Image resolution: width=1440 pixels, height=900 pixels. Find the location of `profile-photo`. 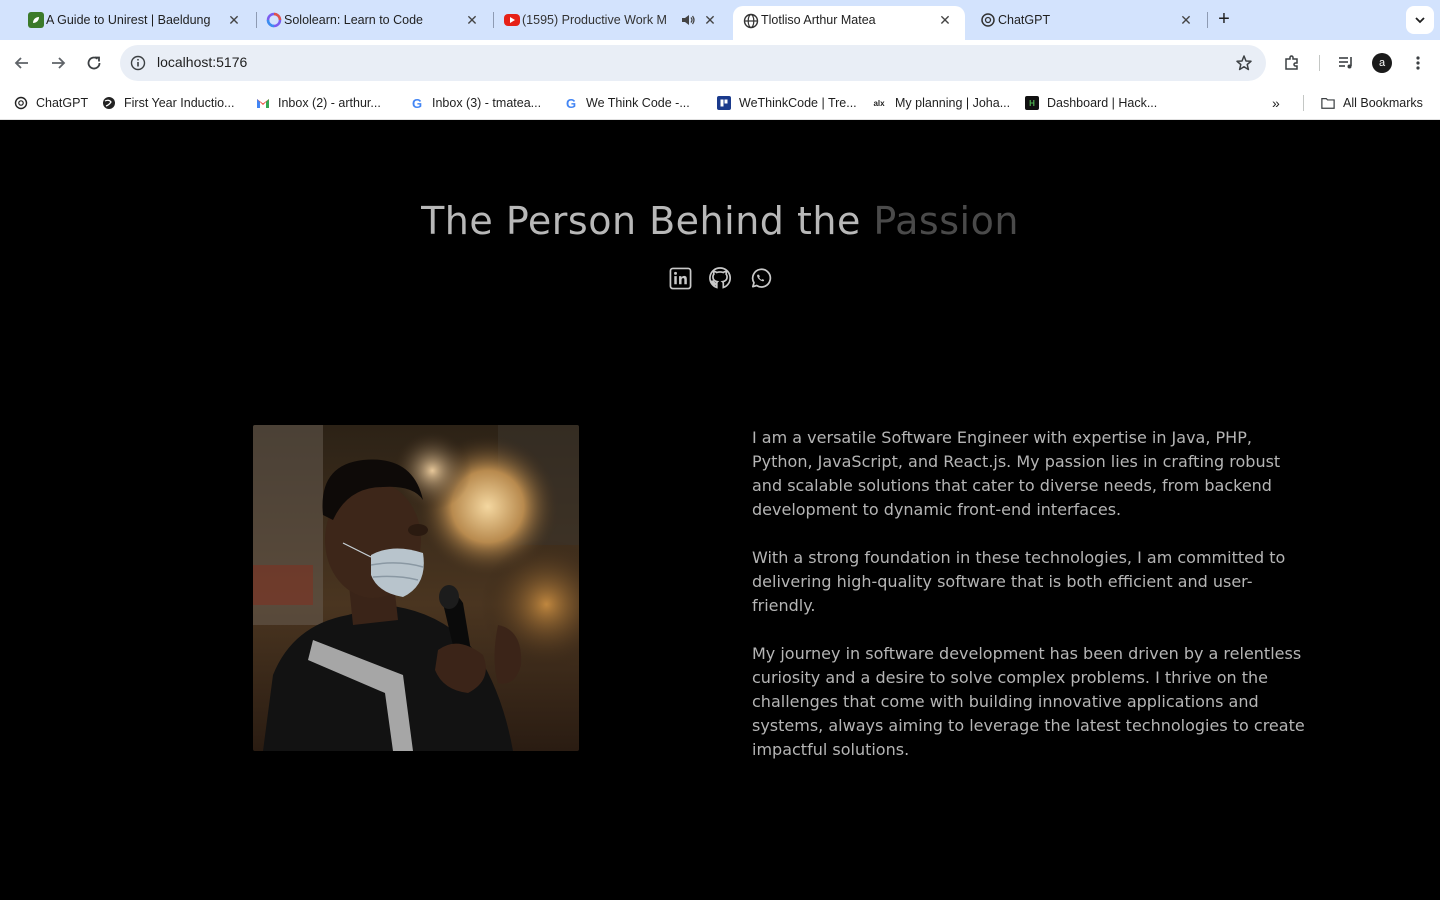

profile-photo is located at coordinates (416, 588).